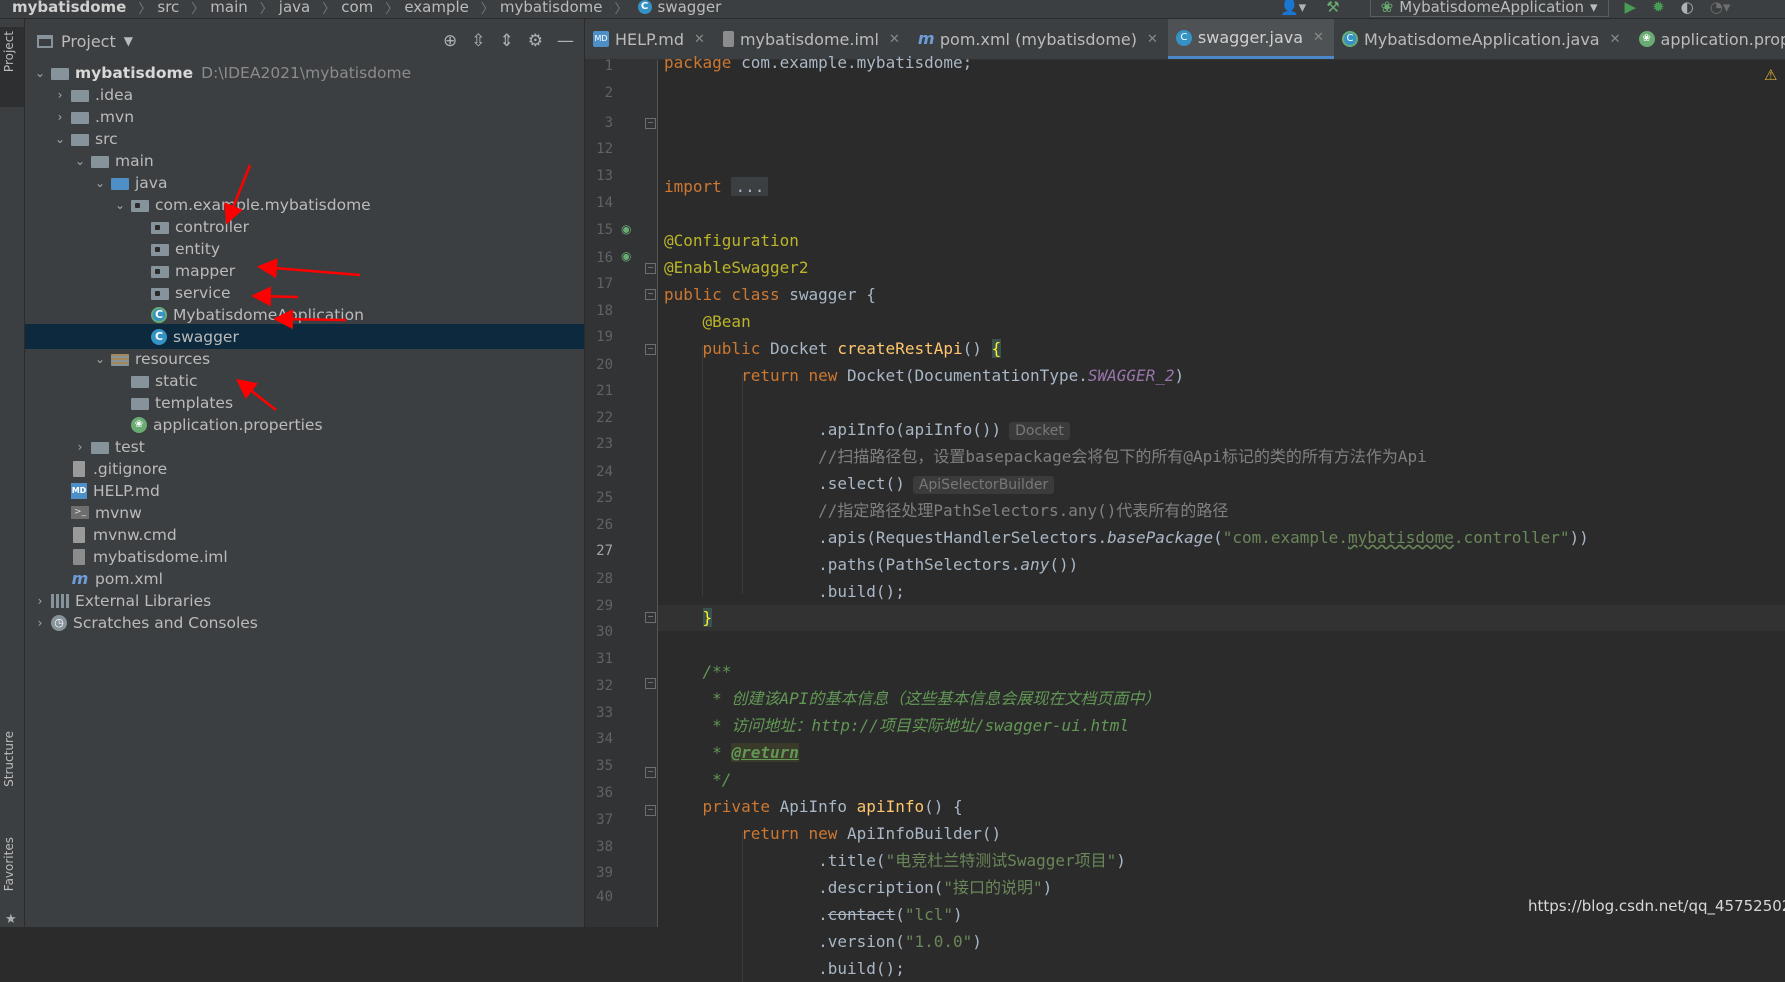  What do you see at coordinates (599, 123) in the screenshot?
I see `line-number: 3` at bounding box center [599, 123].